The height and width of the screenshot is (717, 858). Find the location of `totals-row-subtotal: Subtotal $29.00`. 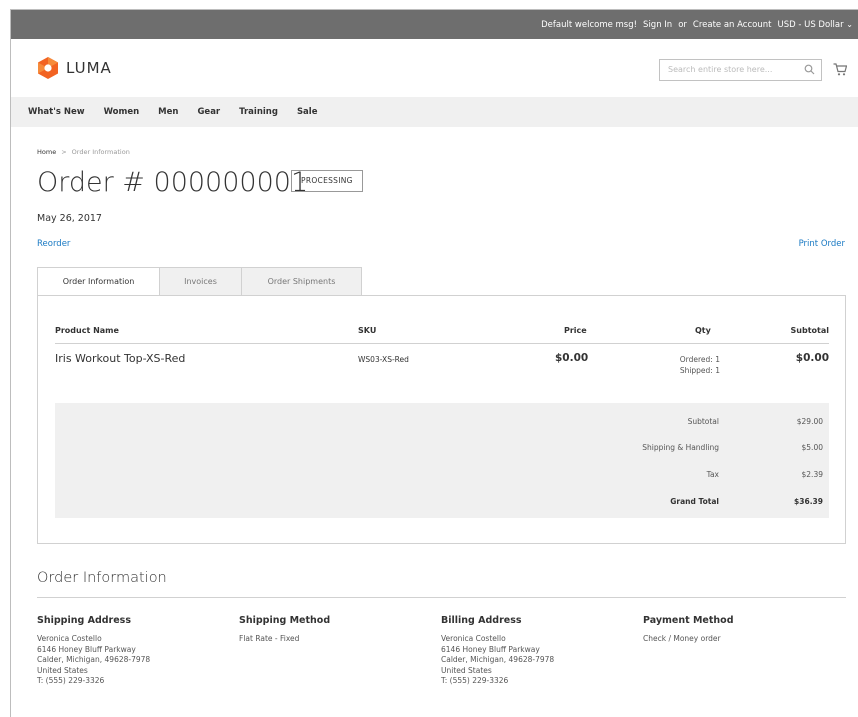

totals-row-subtotal: Subtotal $29.00 is located at coordinates (442, 424).